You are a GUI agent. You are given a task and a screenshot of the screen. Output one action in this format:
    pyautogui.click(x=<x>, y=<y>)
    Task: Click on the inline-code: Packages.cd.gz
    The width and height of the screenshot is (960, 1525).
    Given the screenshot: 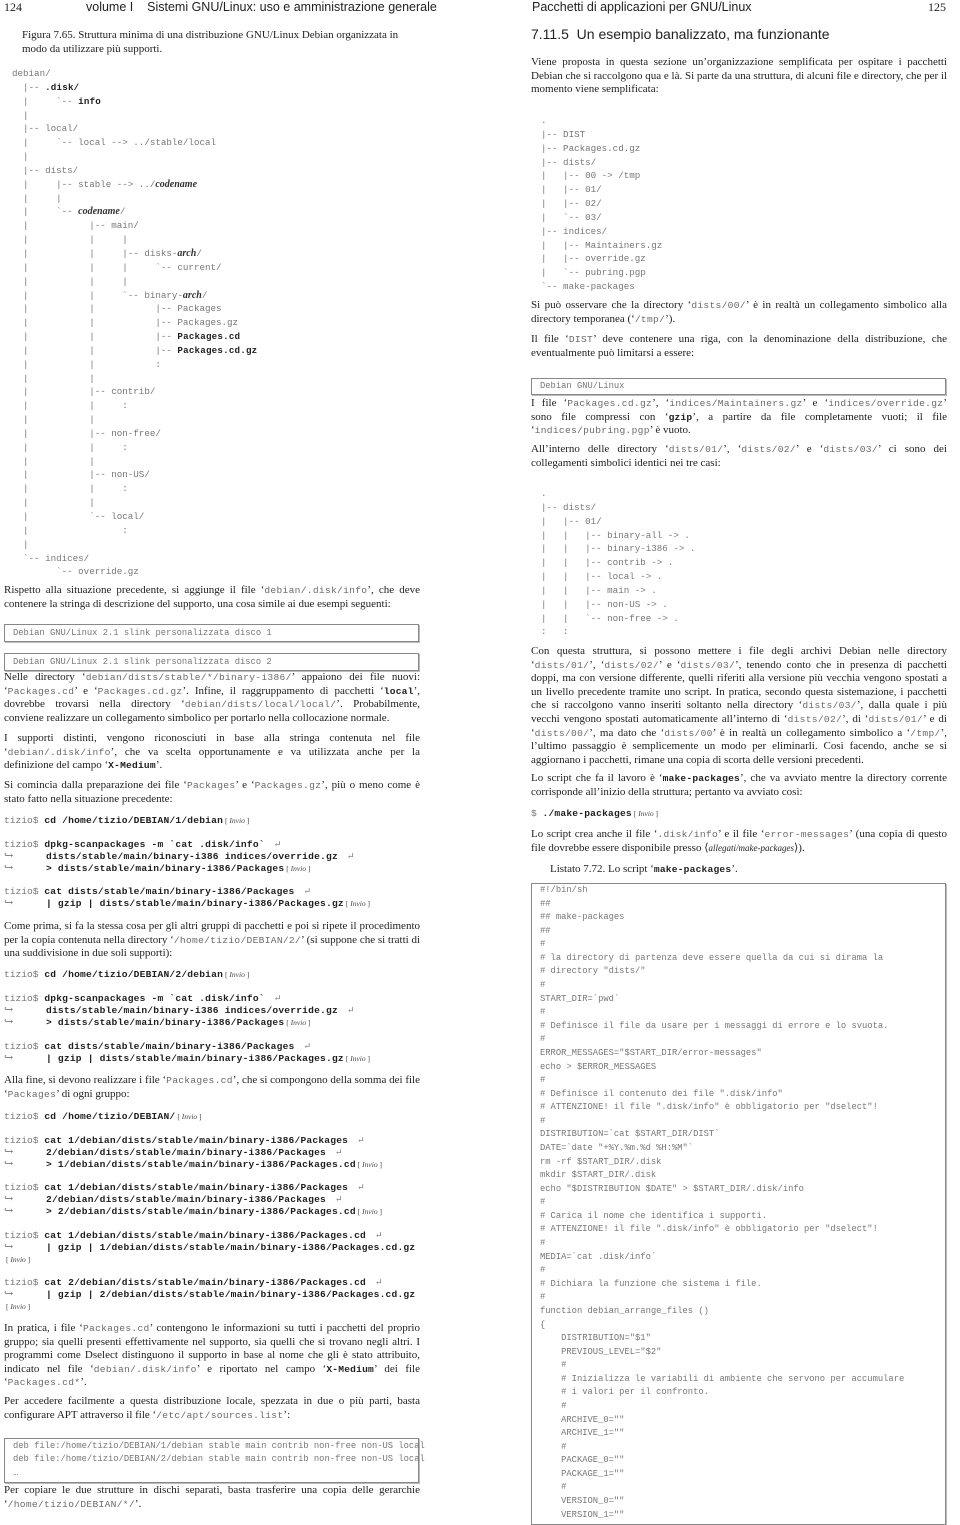 What is the action you would take?
    pyautogui.click(x=610, y=403)
    